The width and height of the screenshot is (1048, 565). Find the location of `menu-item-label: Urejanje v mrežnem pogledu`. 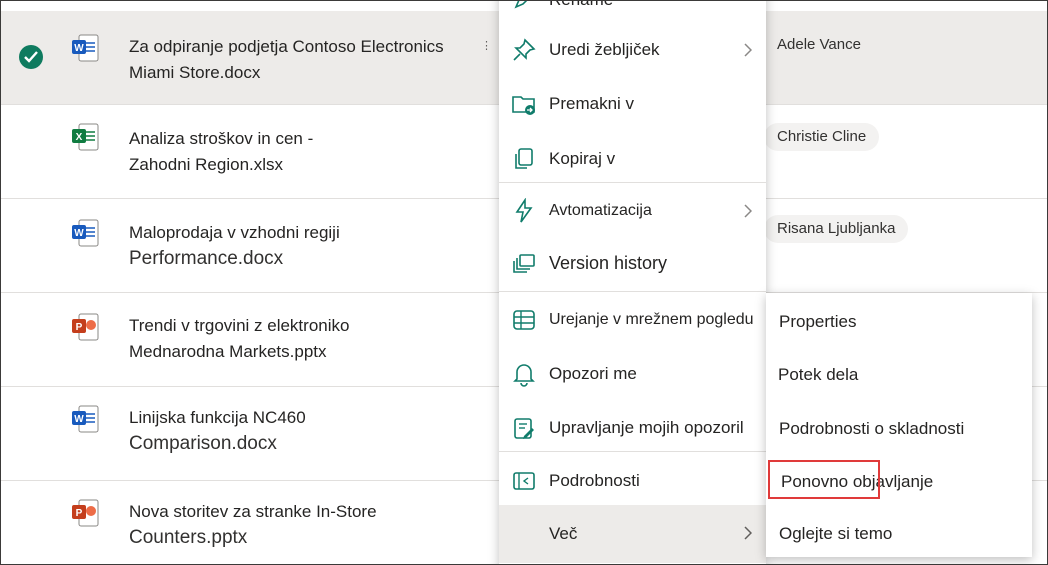

menu-item-label: Urejanje v mrežnem pogledu is located at coordinates (651, 319).